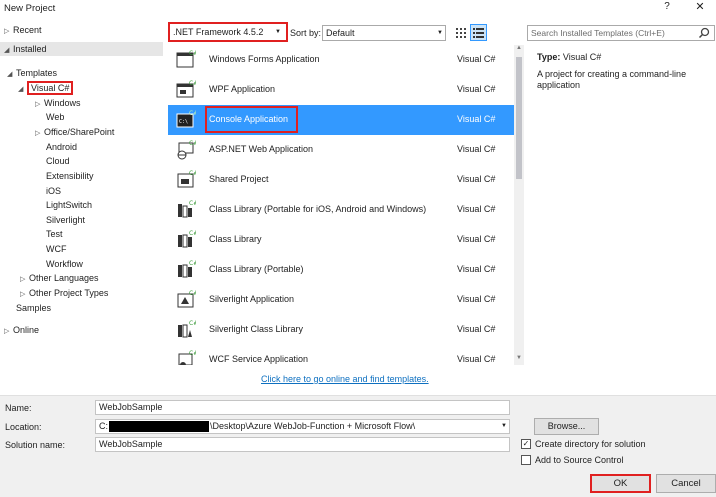 Image resolution: width=716 pixels, height=497 pixels. I want to click on template-item-selected: C:\C# Console Application Visual C#, so click(341, 120).